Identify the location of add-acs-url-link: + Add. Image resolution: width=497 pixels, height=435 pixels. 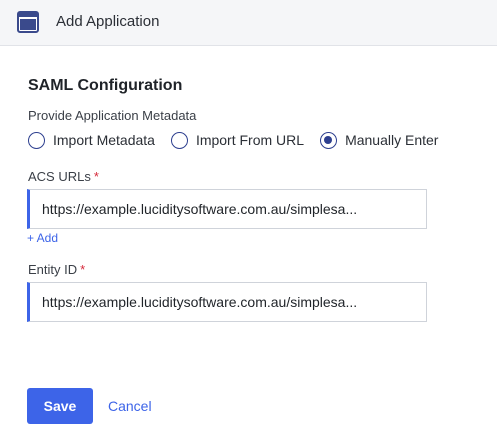
(42, 238).